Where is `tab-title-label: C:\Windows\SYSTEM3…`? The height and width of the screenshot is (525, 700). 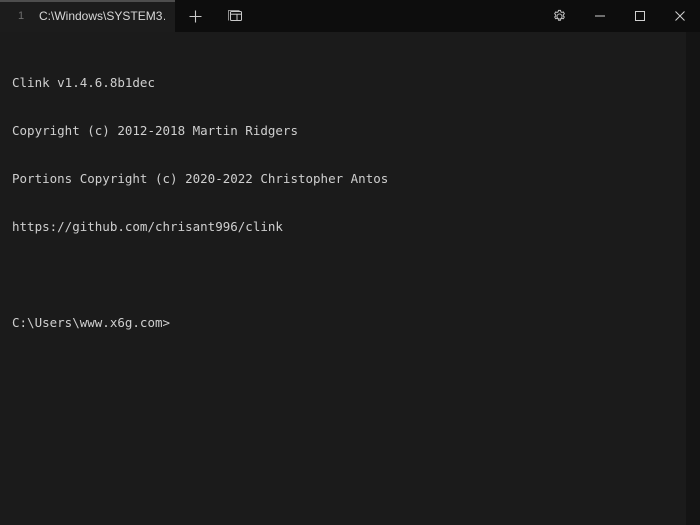 tab-title-label: C:\Windows\SYSTEM3… is located at coordinates (102, 16).